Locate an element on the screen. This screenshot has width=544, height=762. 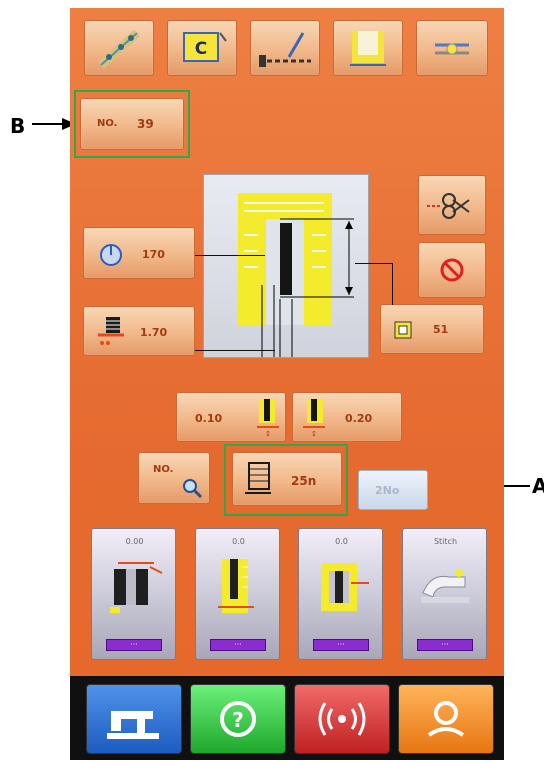
pattern-card-4: Stitch ··· is located at coordinates (444, 594).